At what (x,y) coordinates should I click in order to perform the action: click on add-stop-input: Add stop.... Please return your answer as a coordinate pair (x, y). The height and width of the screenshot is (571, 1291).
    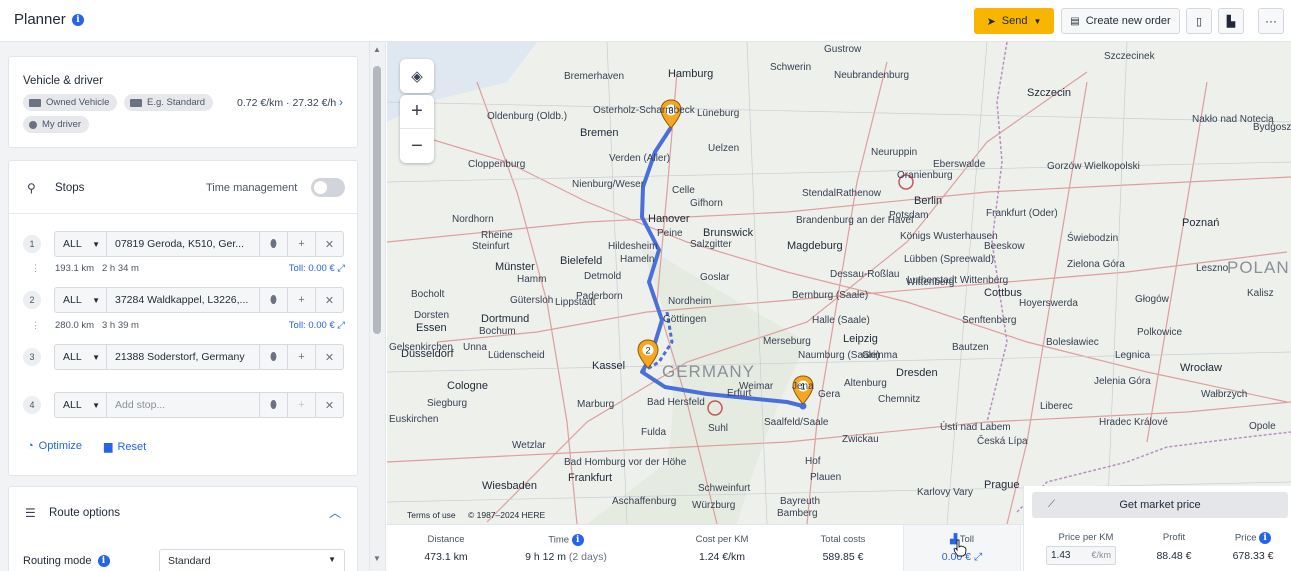
    Looking at the image, I should click on (183, 405).